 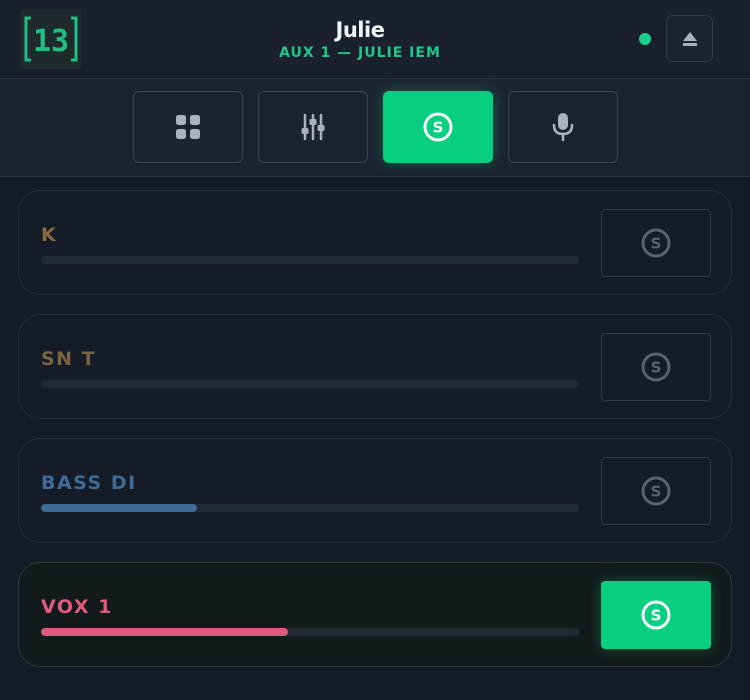 I want to click on eject-button, so click(x=689, y=38).